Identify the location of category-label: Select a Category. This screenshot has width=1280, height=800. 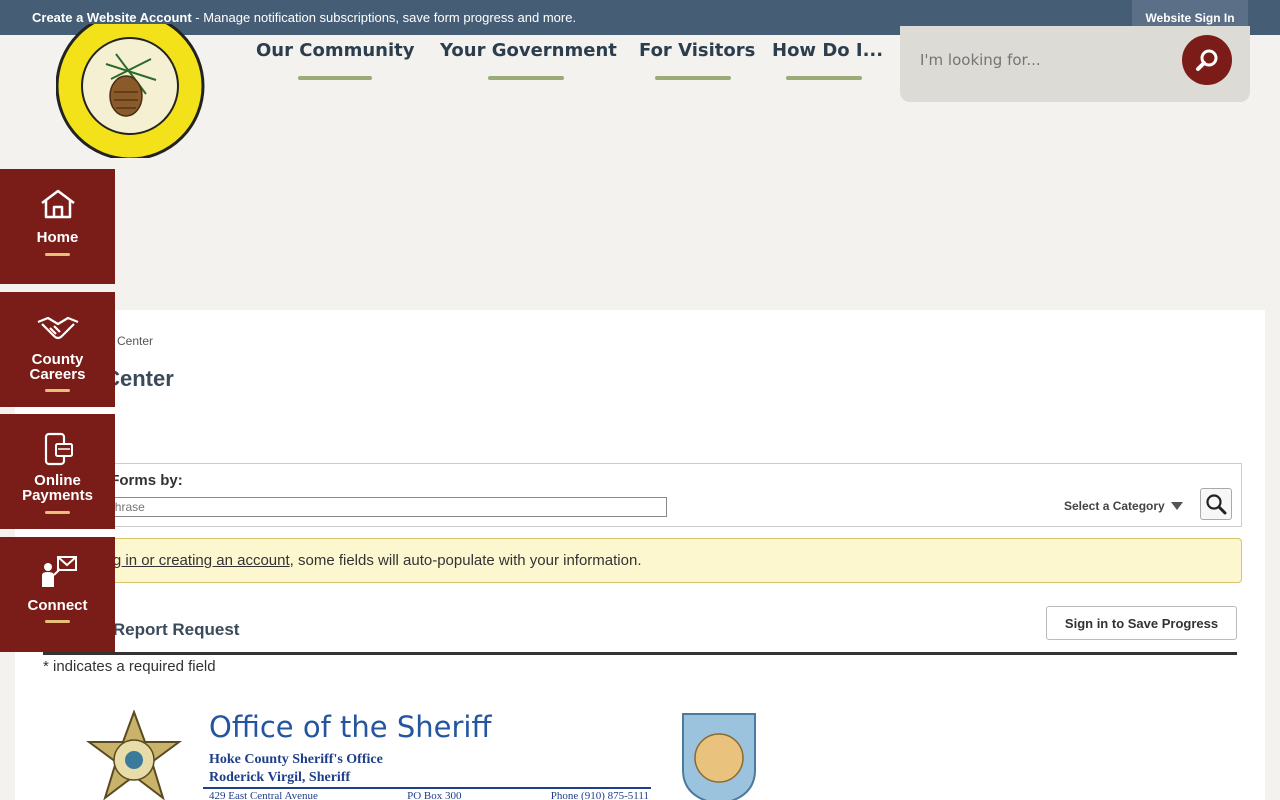
(1114, 506).